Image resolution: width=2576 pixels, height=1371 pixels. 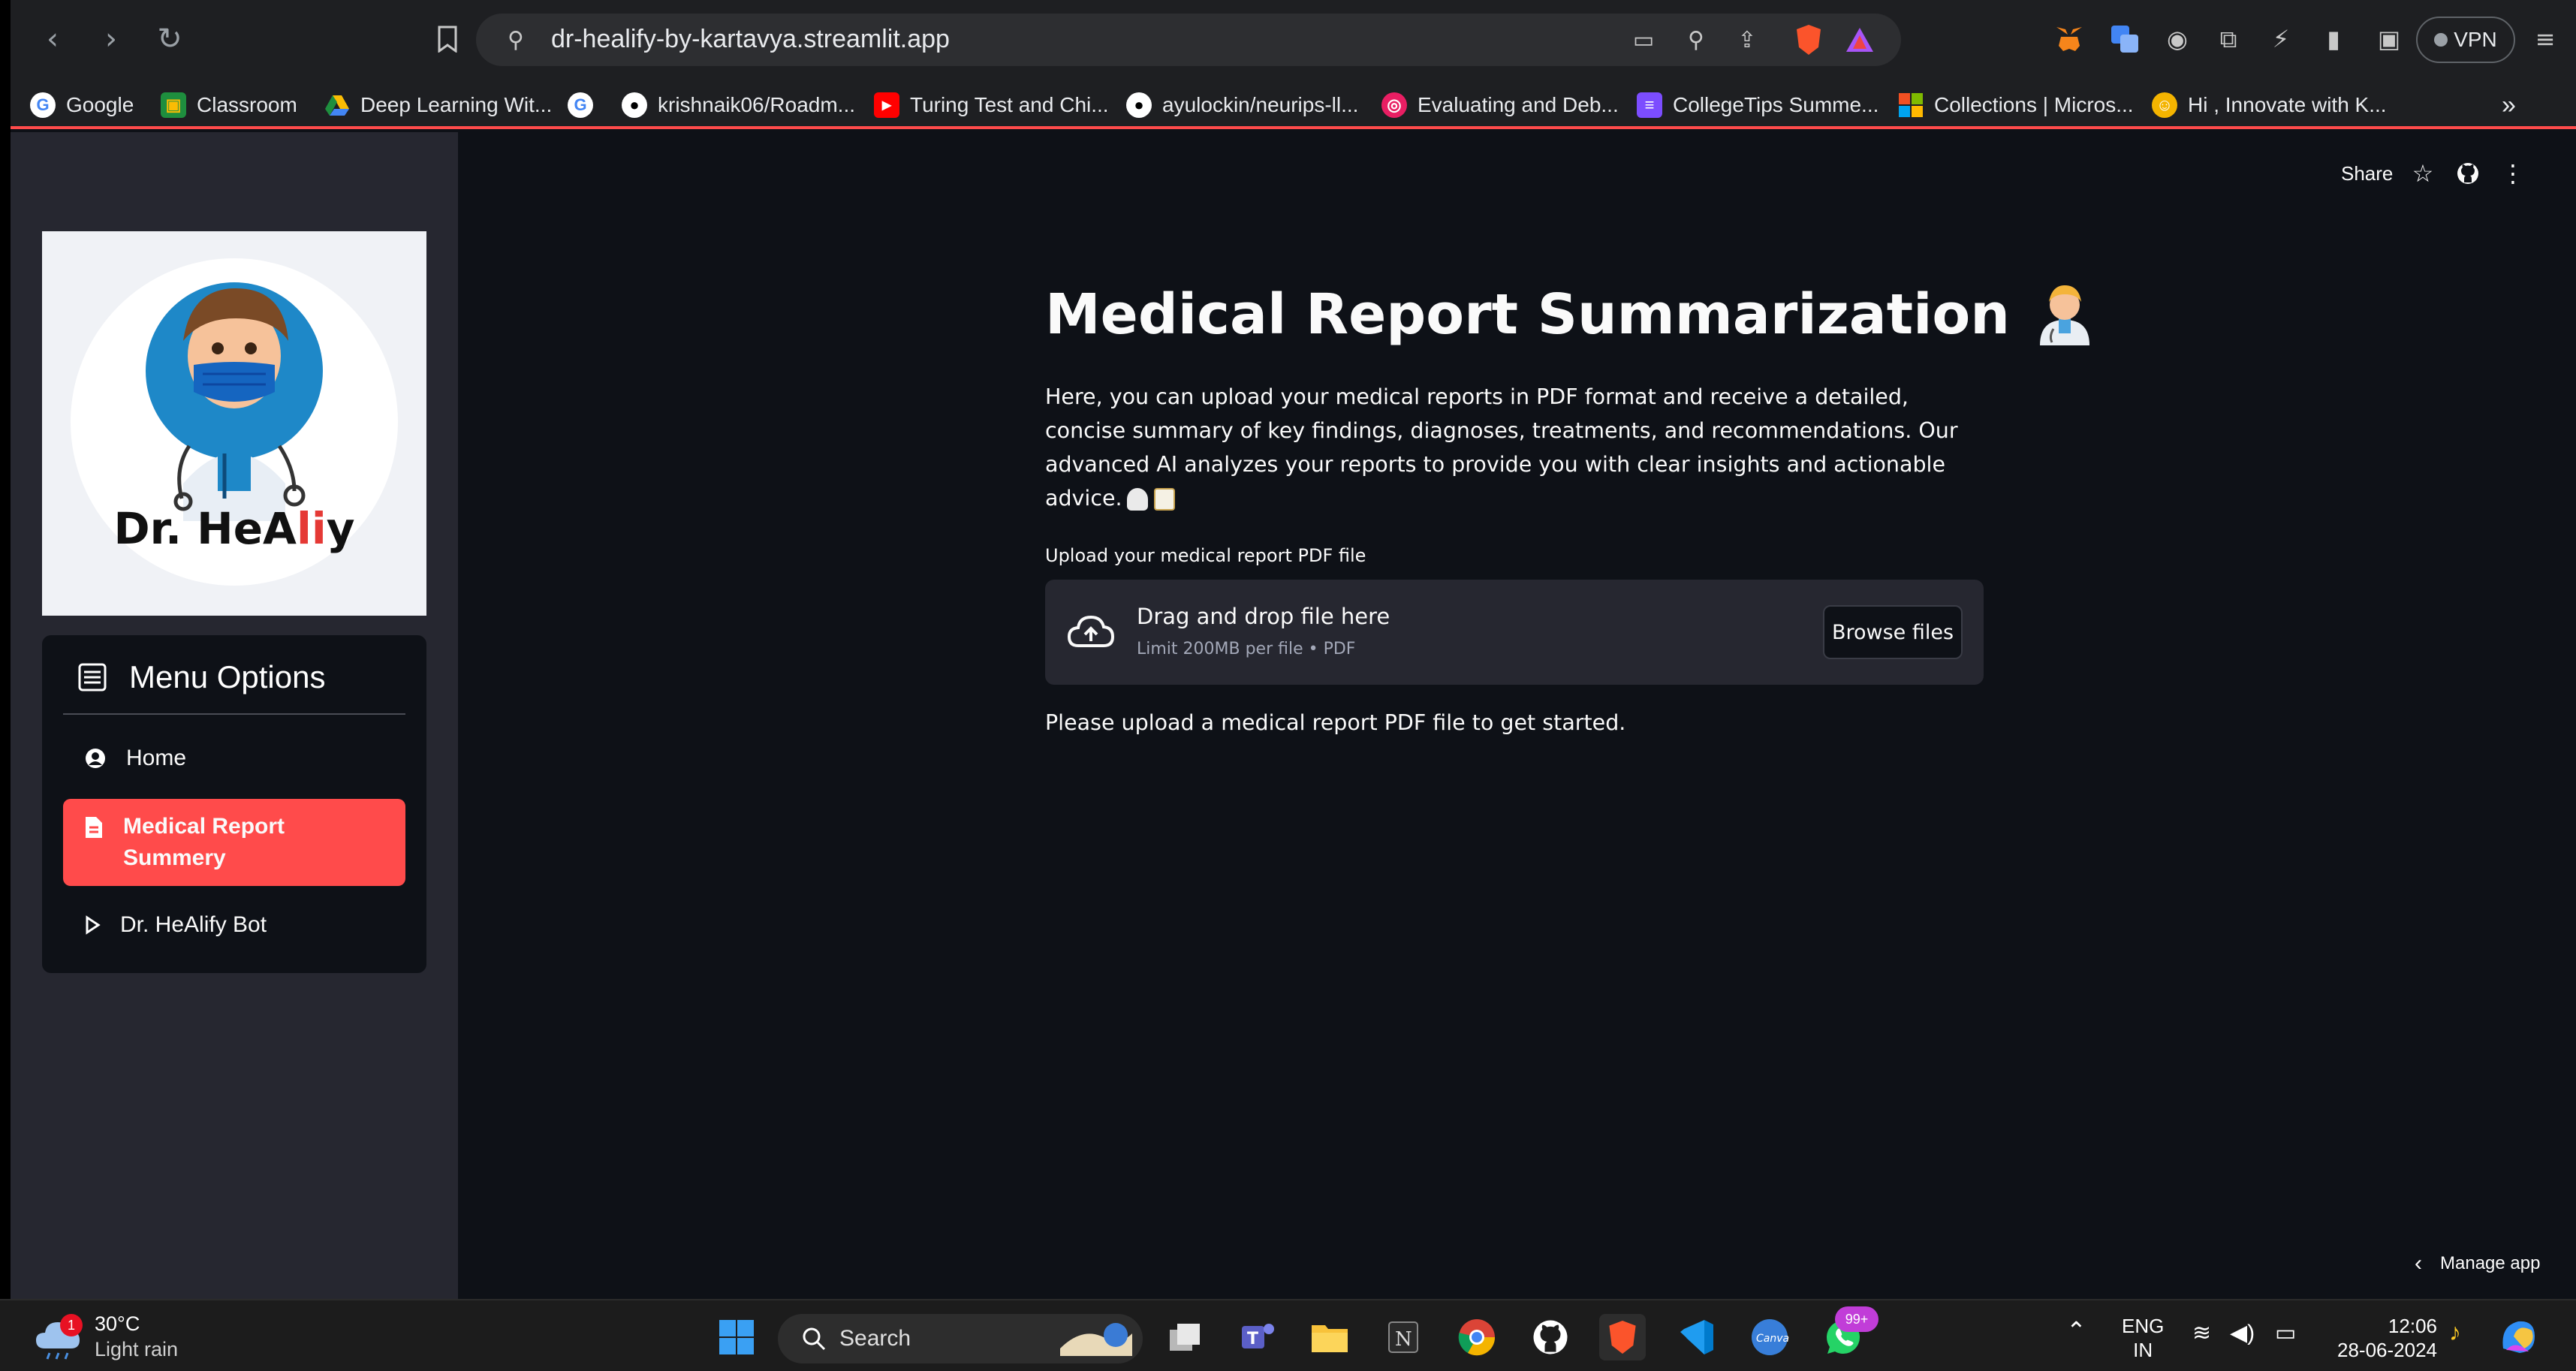 What do you see at coordinates (234, 758) in the screenshot?
I see `sidebar-item-home: Home` at bounding box center [234, 758].